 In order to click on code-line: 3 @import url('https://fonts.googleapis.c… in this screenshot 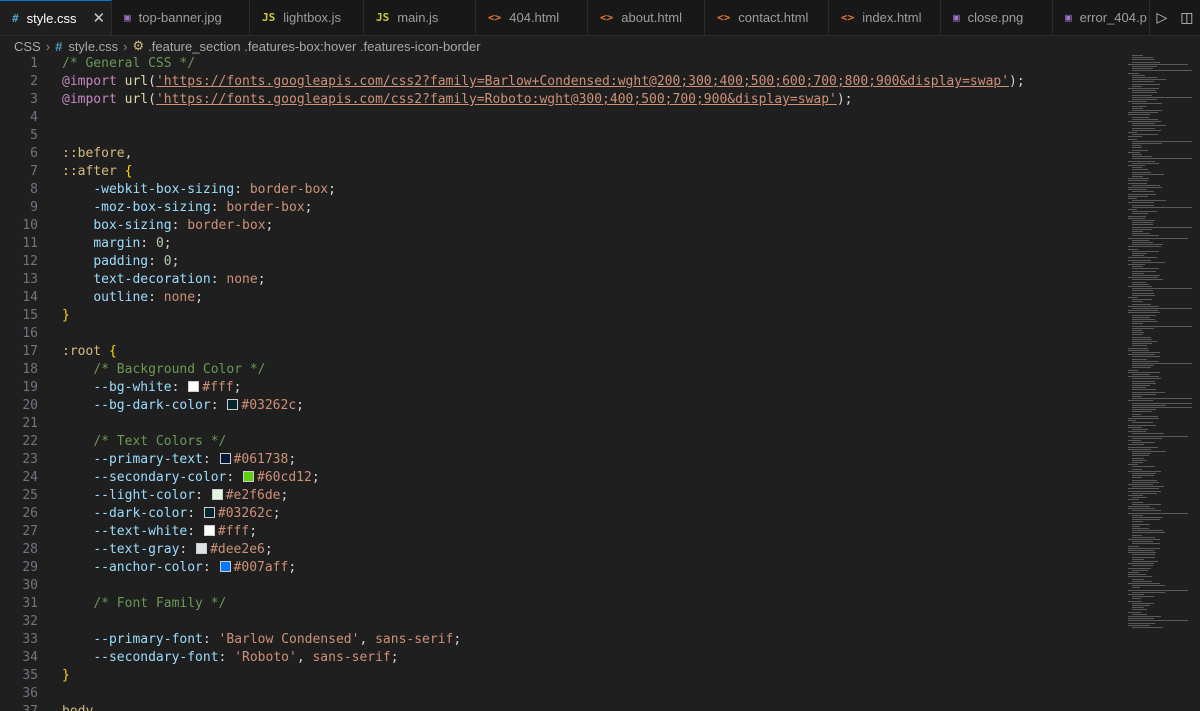, I will do `click(560, 100)`.